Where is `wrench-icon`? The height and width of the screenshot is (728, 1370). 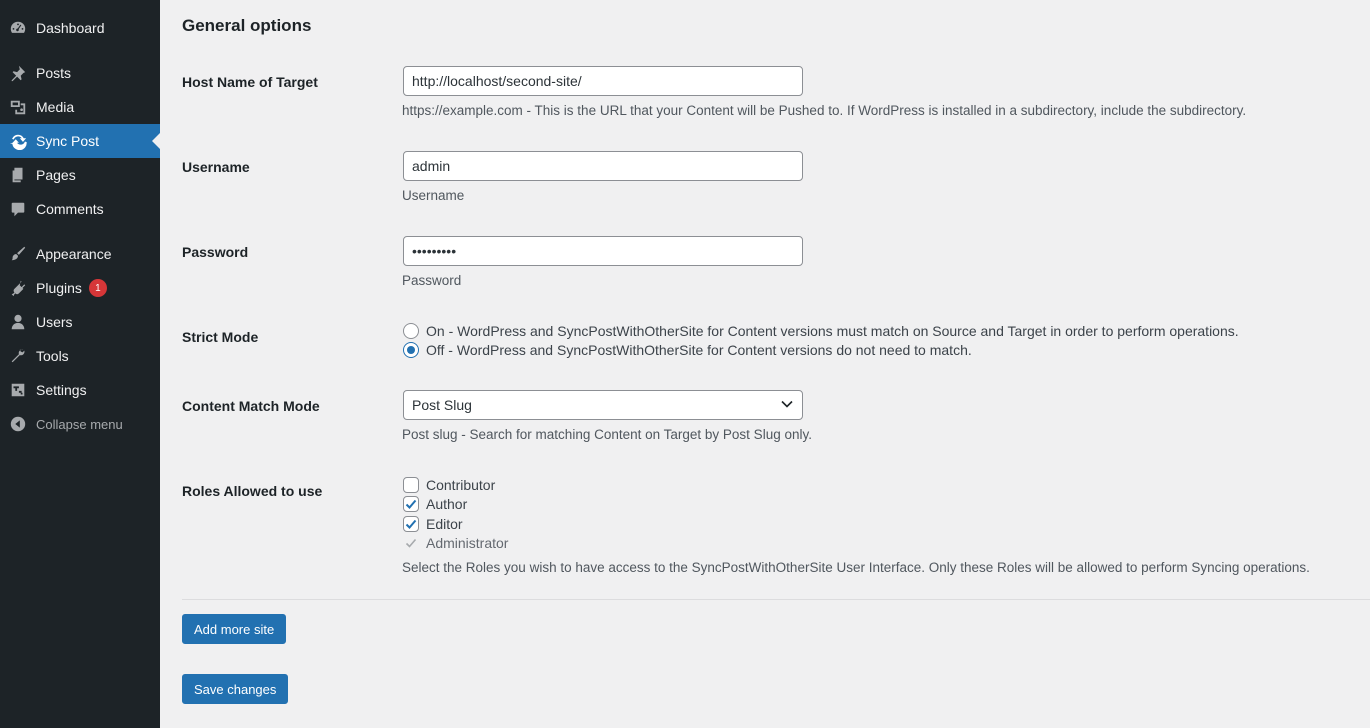
wrench-icon is located at coordinates (18, 356).